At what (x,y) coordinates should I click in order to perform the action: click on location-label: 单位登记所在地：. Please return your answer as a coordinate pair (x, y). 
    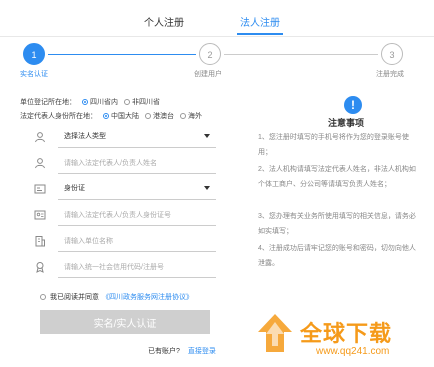
    Looking at the image, I should click on (48, 102).